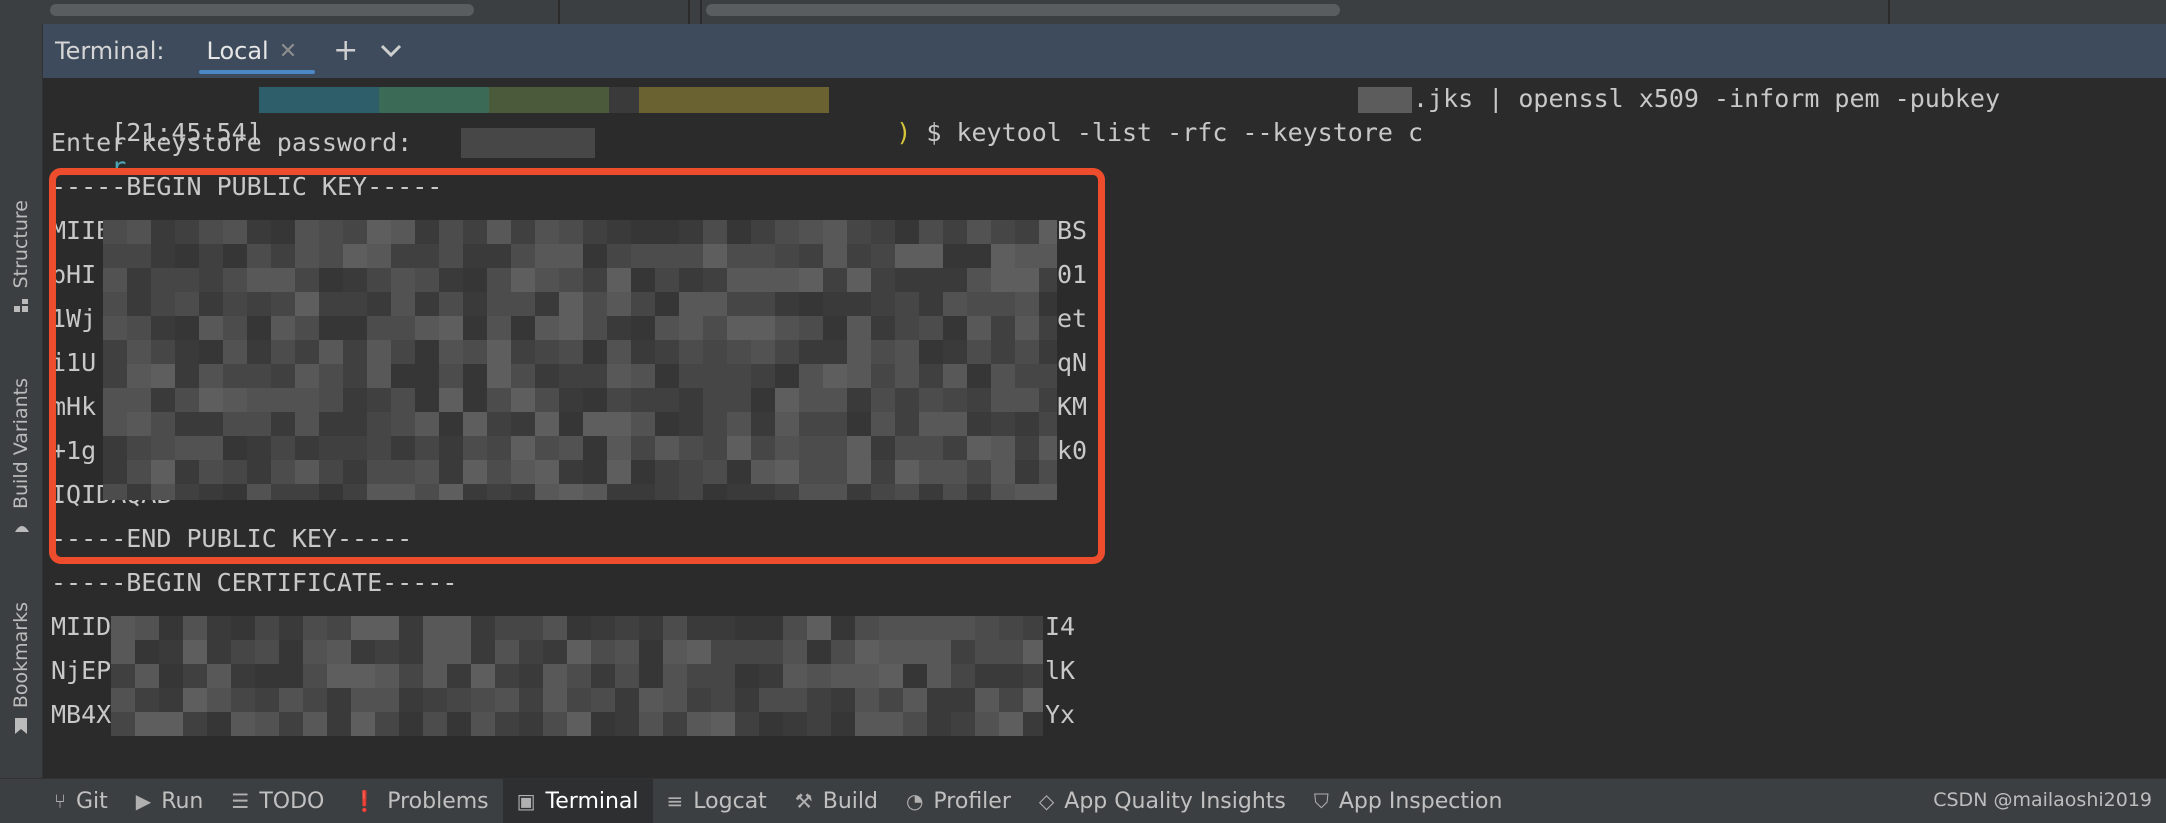  I want to click on bottom-tab-app-inspection: ⛉ App Inspection, so click(1408, 801).